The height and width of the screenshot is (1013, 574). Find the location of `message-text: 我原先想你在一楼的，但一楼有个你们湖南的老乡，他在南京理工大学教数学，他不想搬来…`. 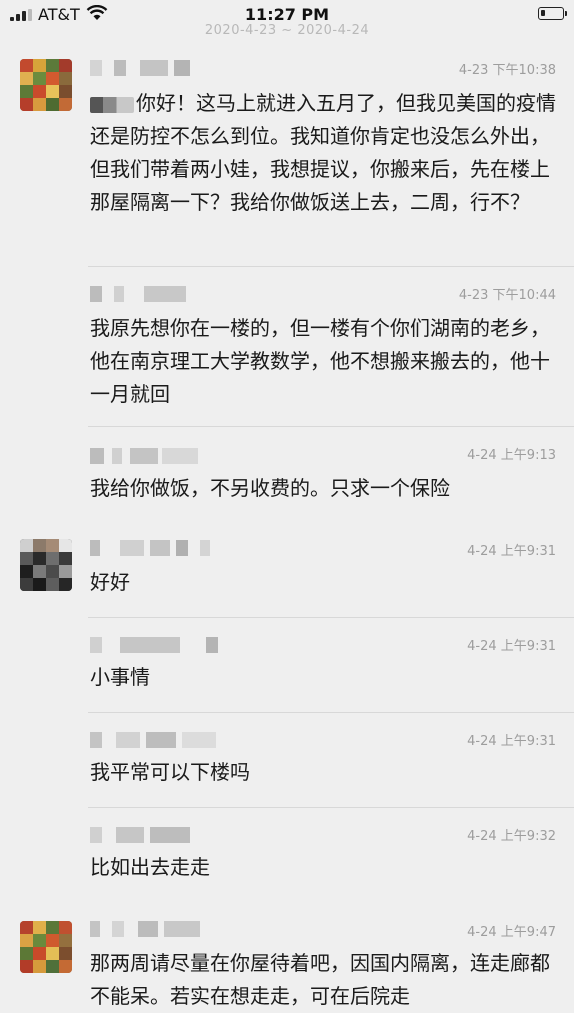

message-text: 我原先想你在一楼的，但一楼有个你们湖南的老乡，他在南京理工大学教数学，他不想搬来… is located at coordinates (320, 361).